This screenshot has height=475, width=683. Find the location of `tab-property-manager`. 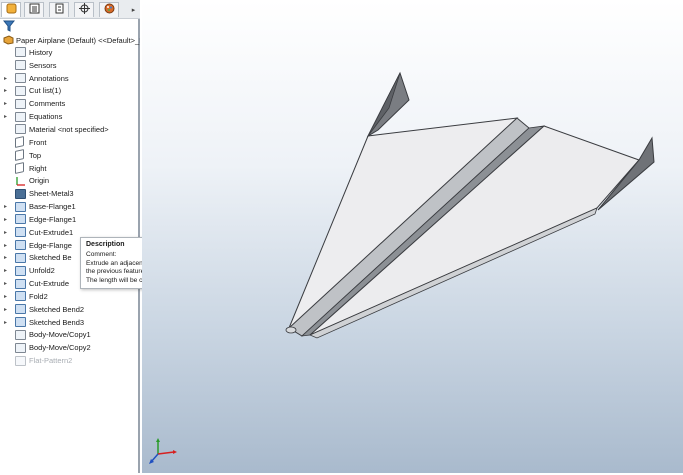

tab-property-manager is located at coordinates (34, 9).